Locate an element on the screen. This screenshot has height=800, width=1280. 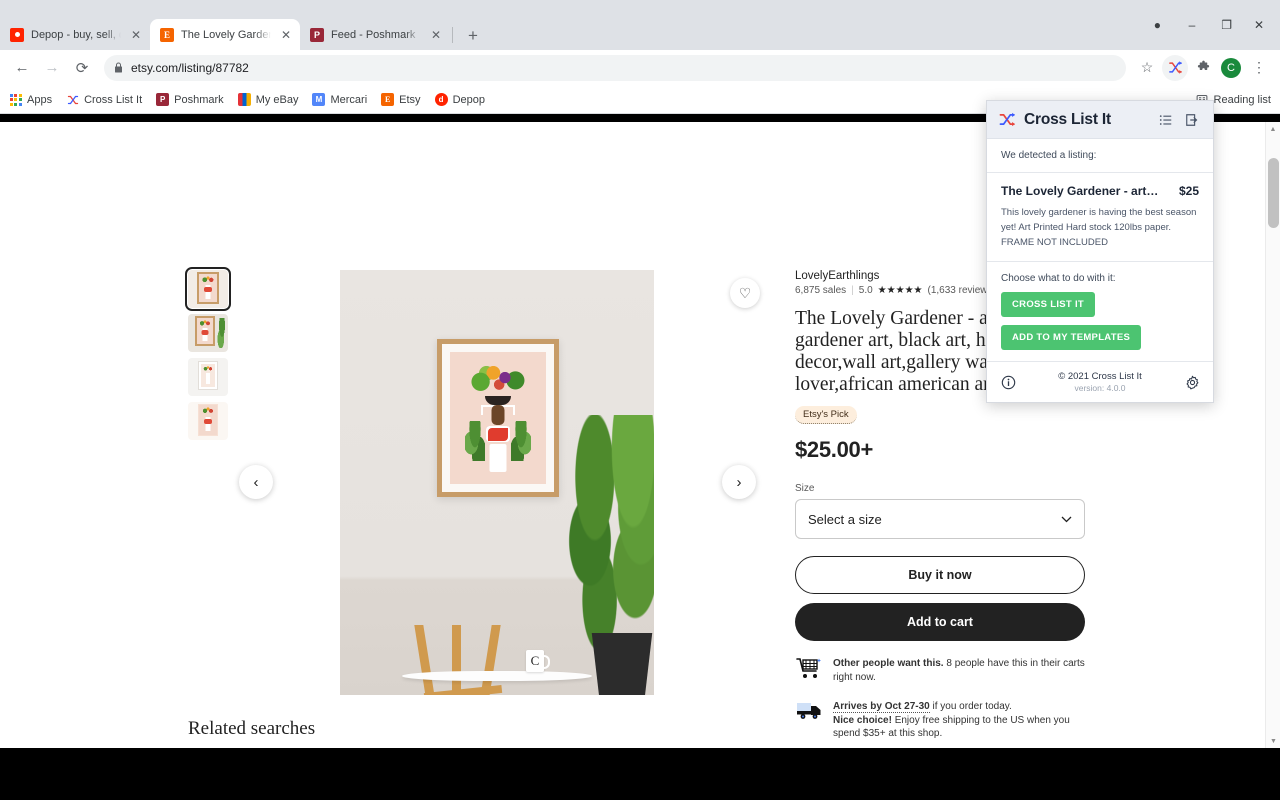
coffee-table is located at coordinates (497, 676).